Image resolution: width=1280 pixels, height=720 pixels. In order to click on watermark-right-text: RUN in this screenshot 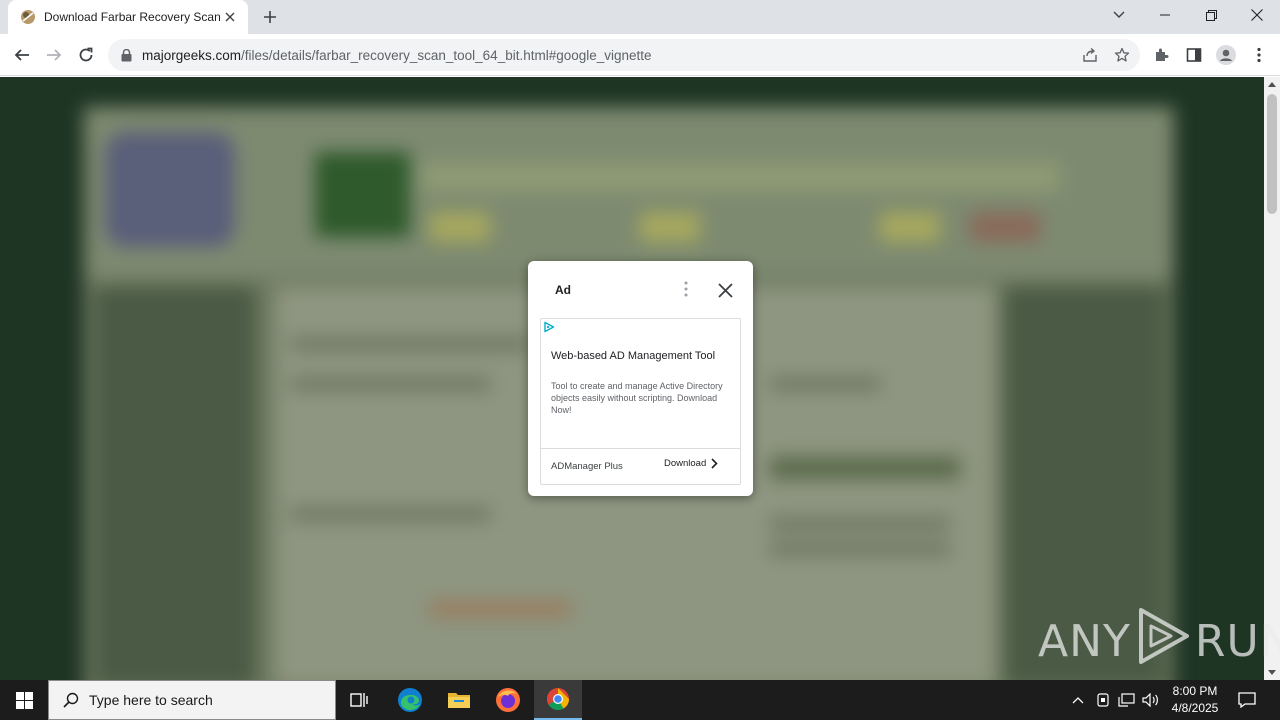, I will do `click(1237, 641)`.